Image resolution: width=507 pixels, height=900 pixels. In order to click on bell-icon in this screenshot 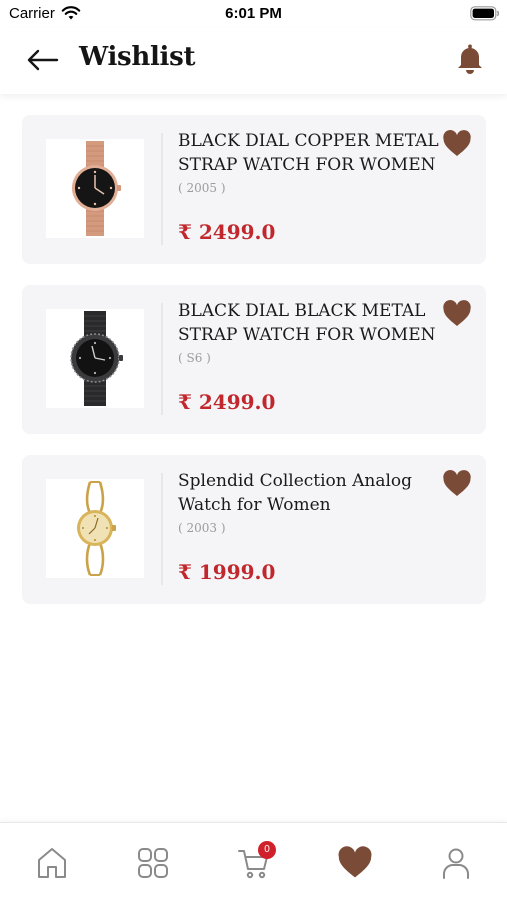, I will do `click(470, 59)`.